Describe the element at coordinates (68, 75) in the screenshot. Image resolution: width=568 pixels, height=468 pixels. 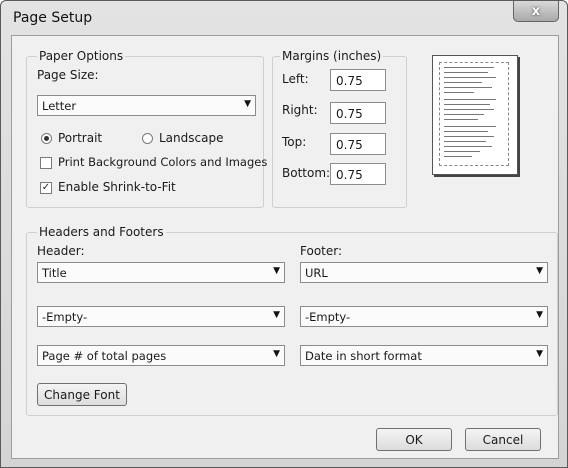
I see `page-size-label: Page Size:` at that location.